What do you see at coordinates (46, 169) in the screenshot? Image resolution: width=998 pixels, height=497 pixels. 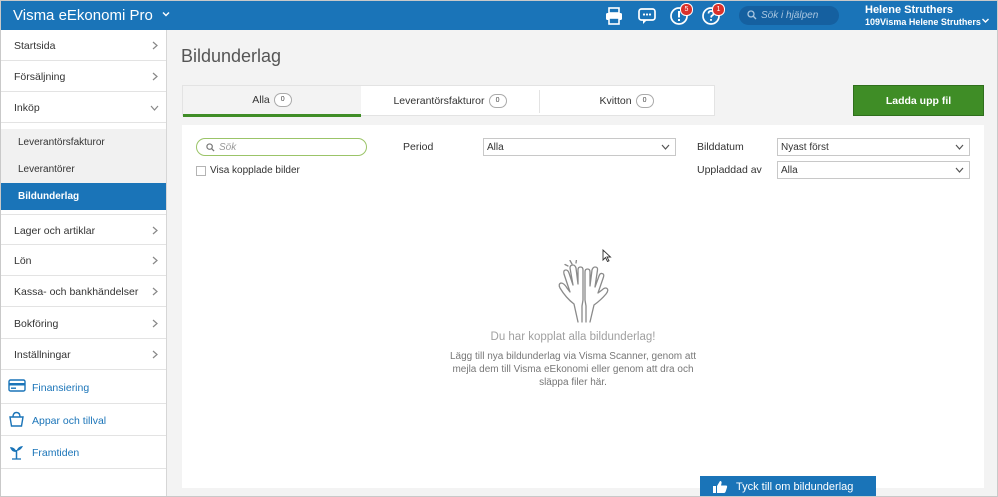 I see `sidebar-item-label: Leverantörer` at bounding box center [46, 169].